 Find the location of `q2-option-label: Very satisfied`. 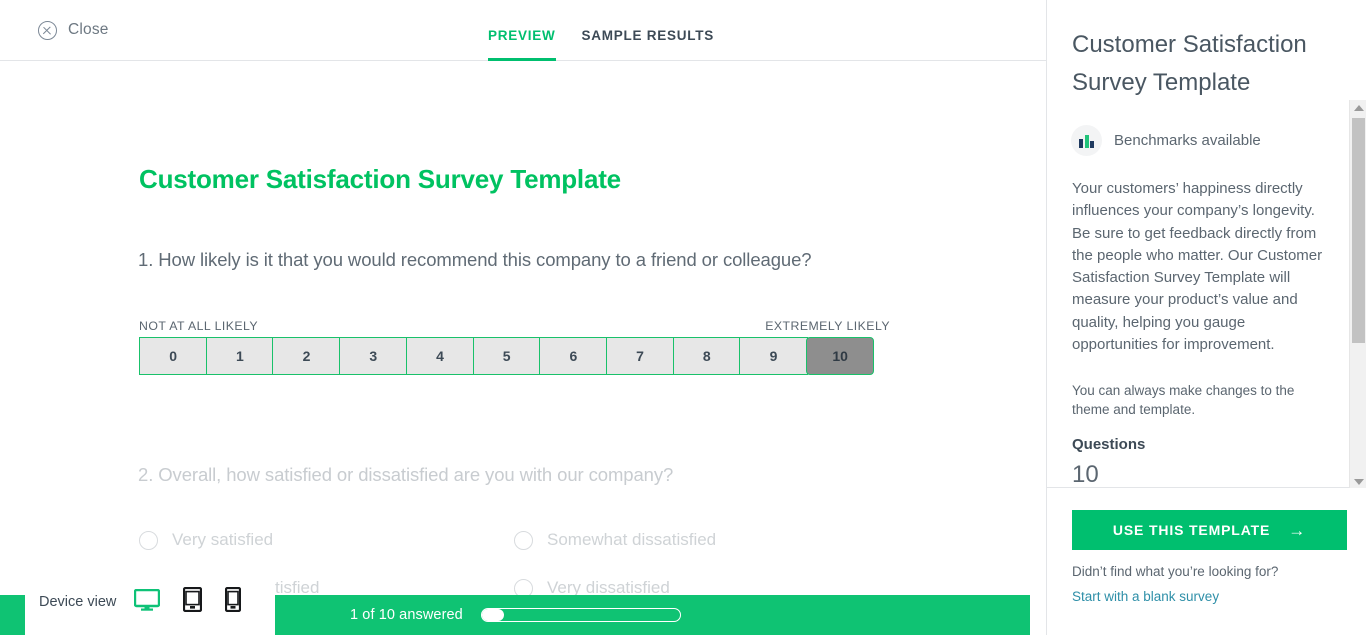

q2-option-label: Very satisfied is located at coordinates (223, 539).